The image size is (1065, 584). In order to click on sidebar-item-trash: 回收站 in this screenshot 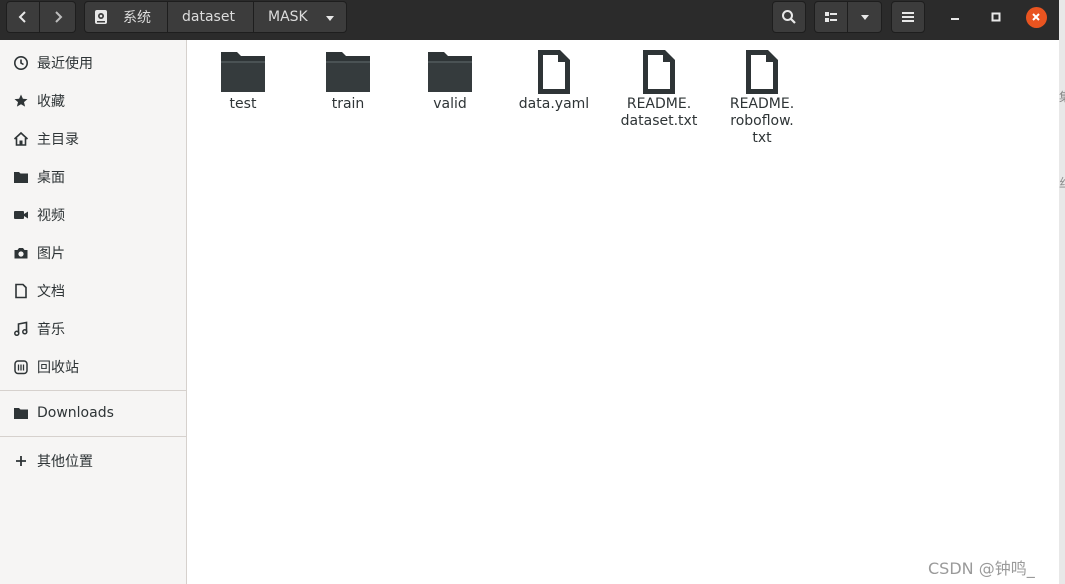, I will do `click(93, 367)`.